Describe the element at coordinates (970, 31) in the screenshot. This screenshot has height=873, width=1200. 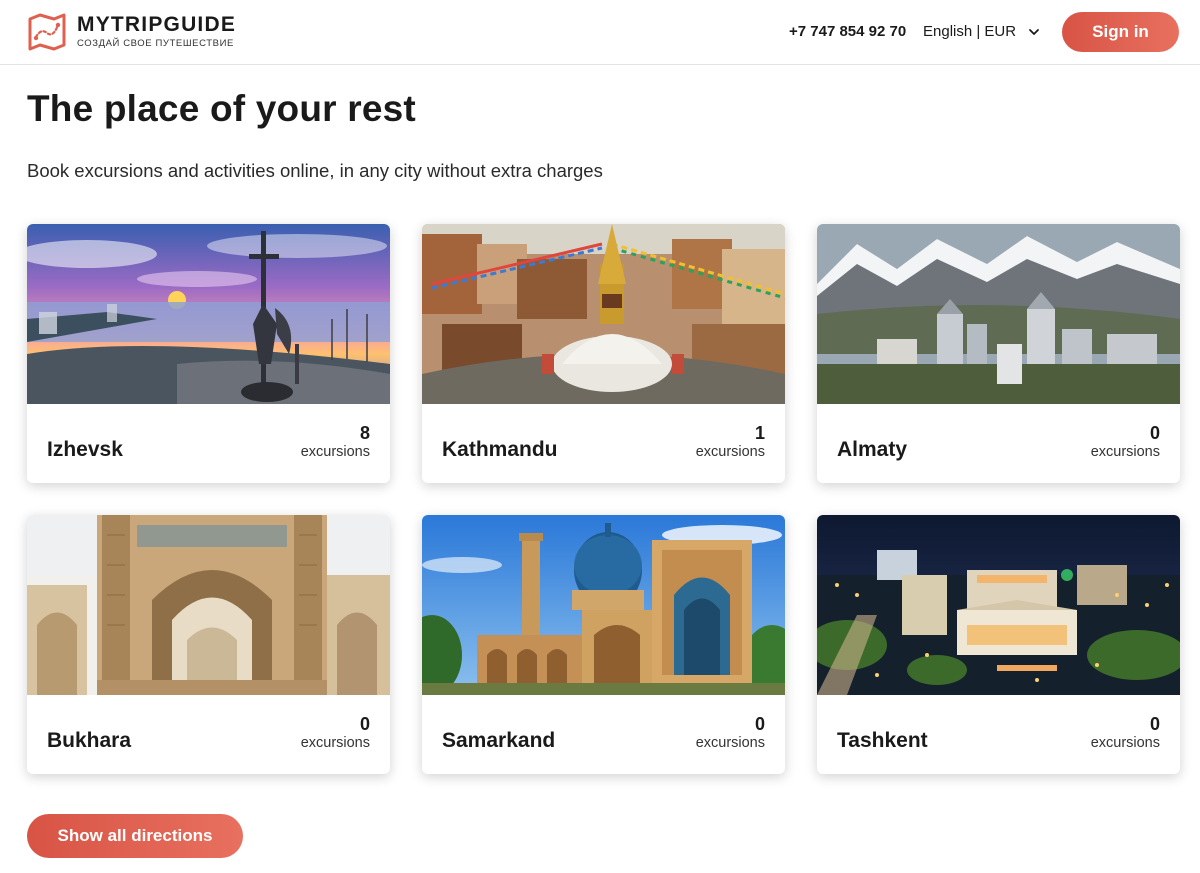
I see `language-currency-label: English | EUR` at that location.